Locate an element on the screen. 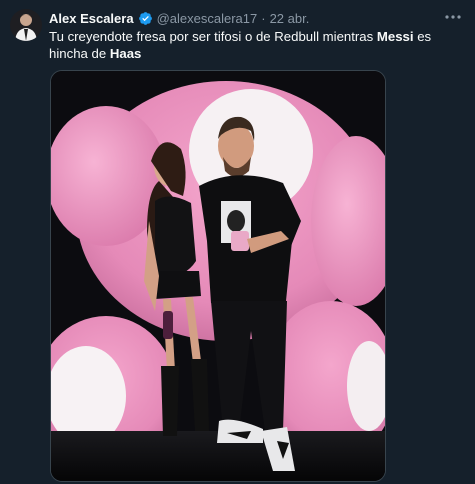 The width and height of the screenshot is (475, 484). tweet-date: 22 abr. is located at coordinates (290, 18).